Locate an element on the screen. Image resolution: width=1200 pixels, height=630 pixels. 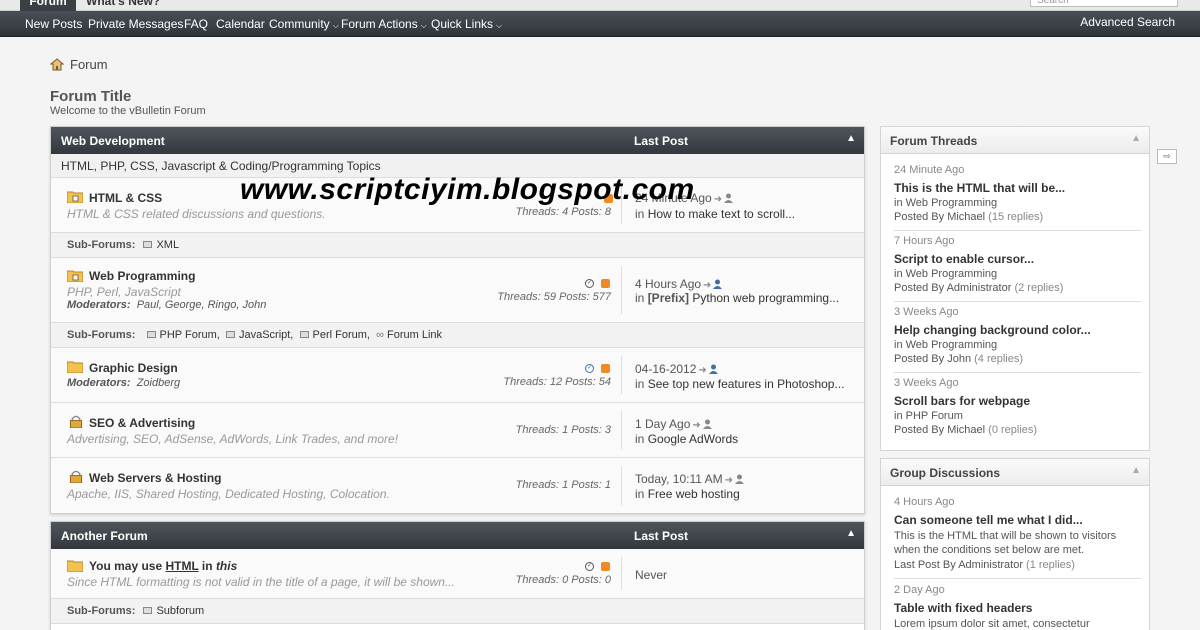
subforum-link: Subforum is located at coordinates (180, 611).